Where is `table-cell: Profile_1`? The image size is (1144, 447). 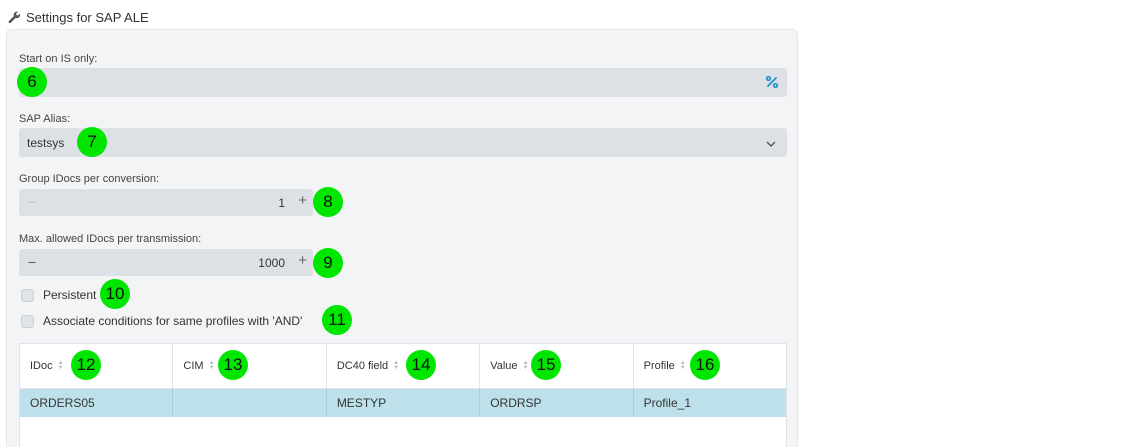
table-cell: Profile_1 is located at coordinates (667, 403).